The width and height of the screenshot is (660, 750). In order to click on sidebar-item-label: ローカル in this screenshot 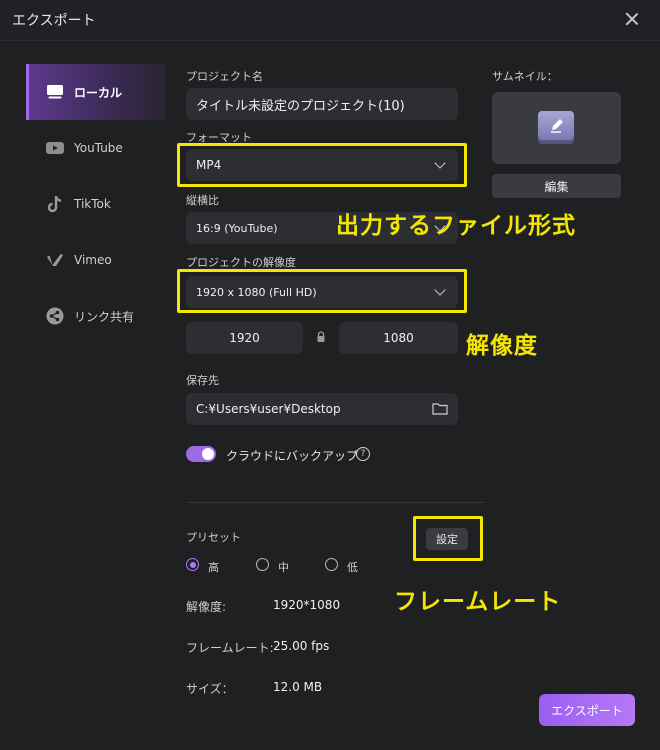, I will do `click(98, 92)`.